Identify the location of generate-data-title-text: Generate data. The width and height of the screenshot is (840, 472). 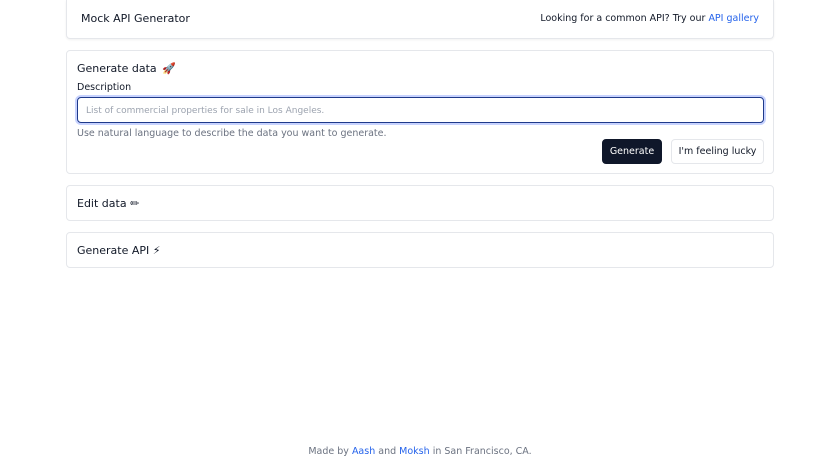
(117, 68).